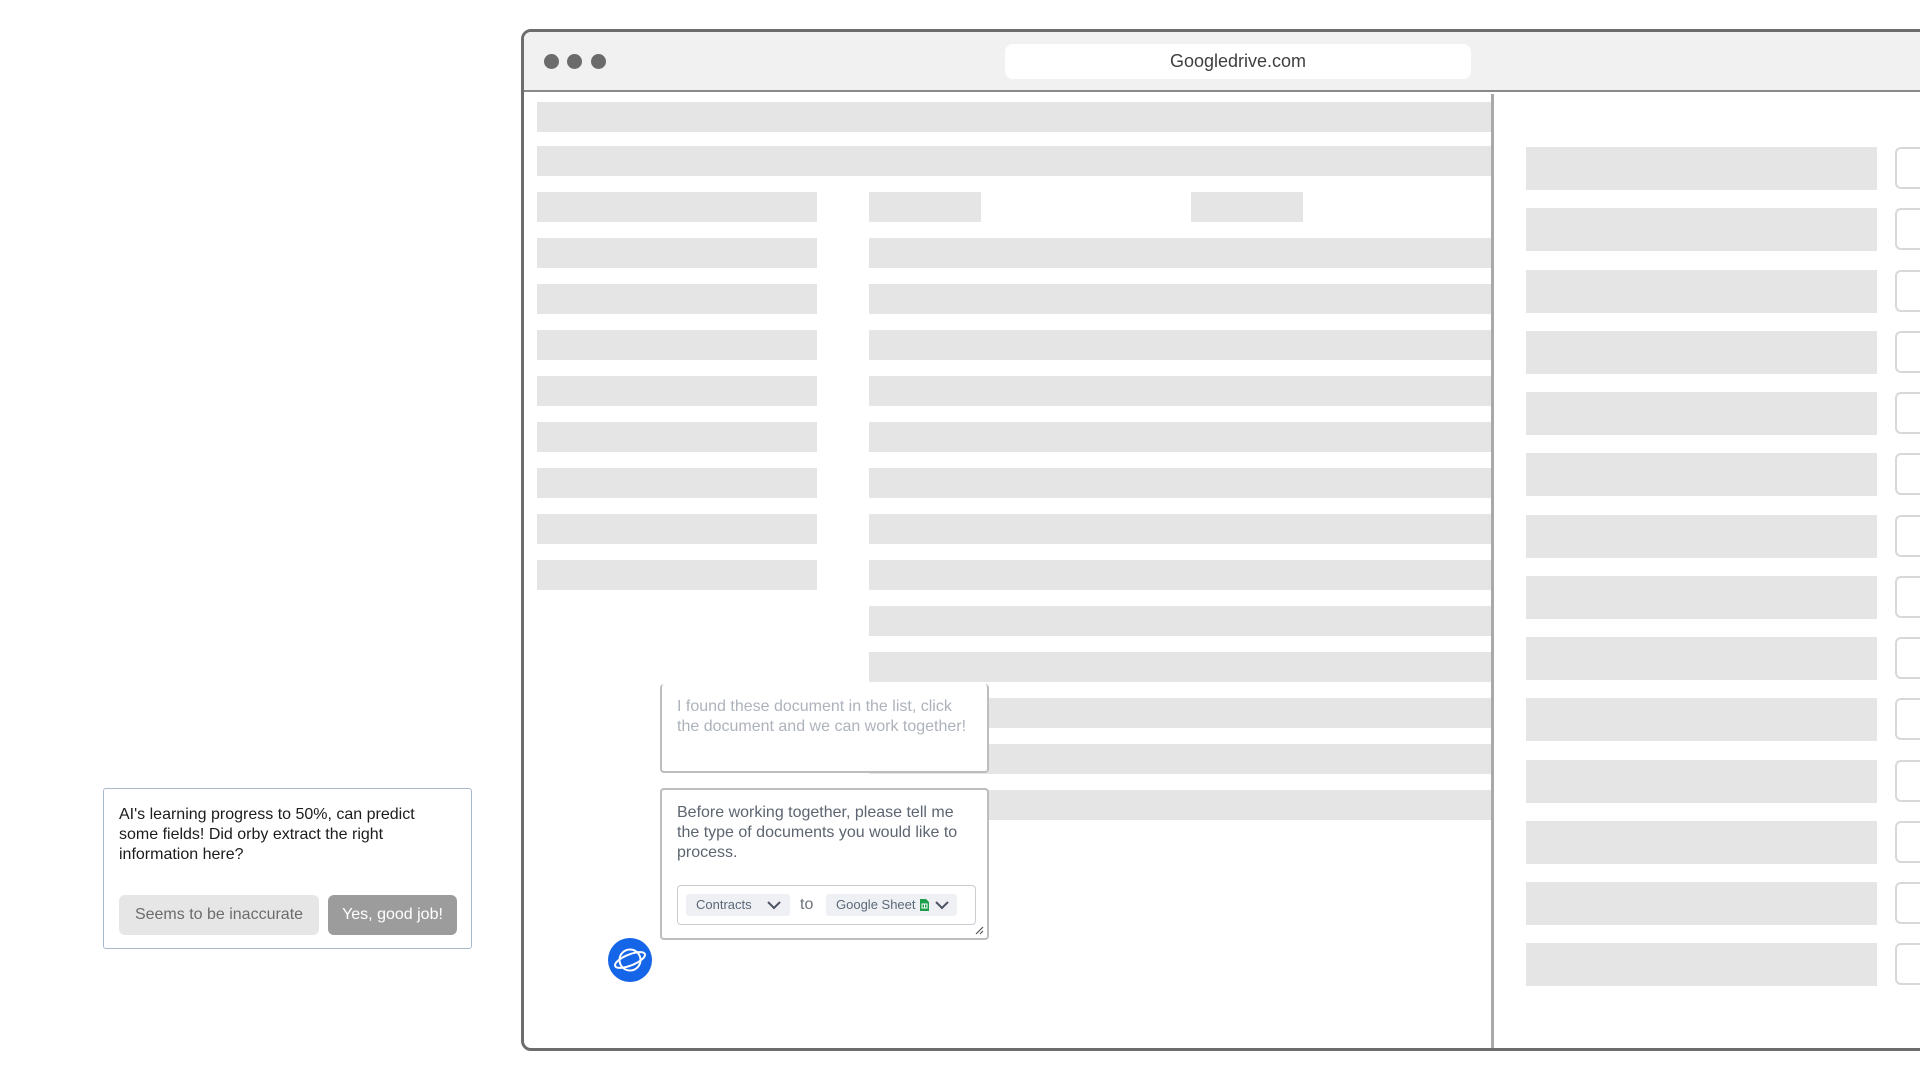 Image resolution: width=1920 pixels, height=1080 pixels. What do you see at coordinates (219, 915) in the screenshot?
I see `inaccurate-button: Seems to be inaccurate` at bounding box center [219, 915].